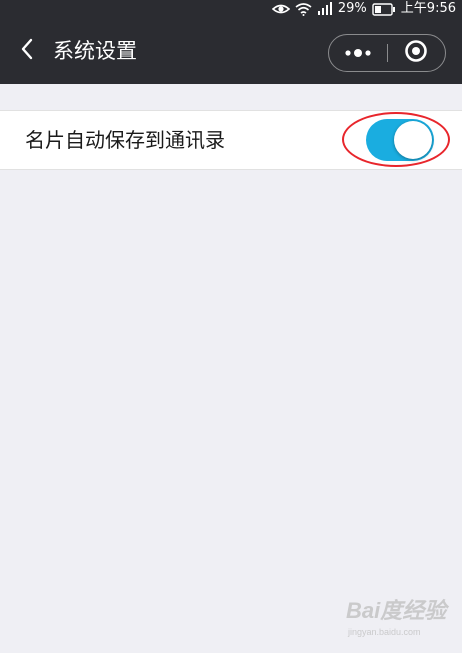  Describe the element at coordinates (396, 610) in the screenshot. I see `watermark-logo-text: Bai度经验` at that location.